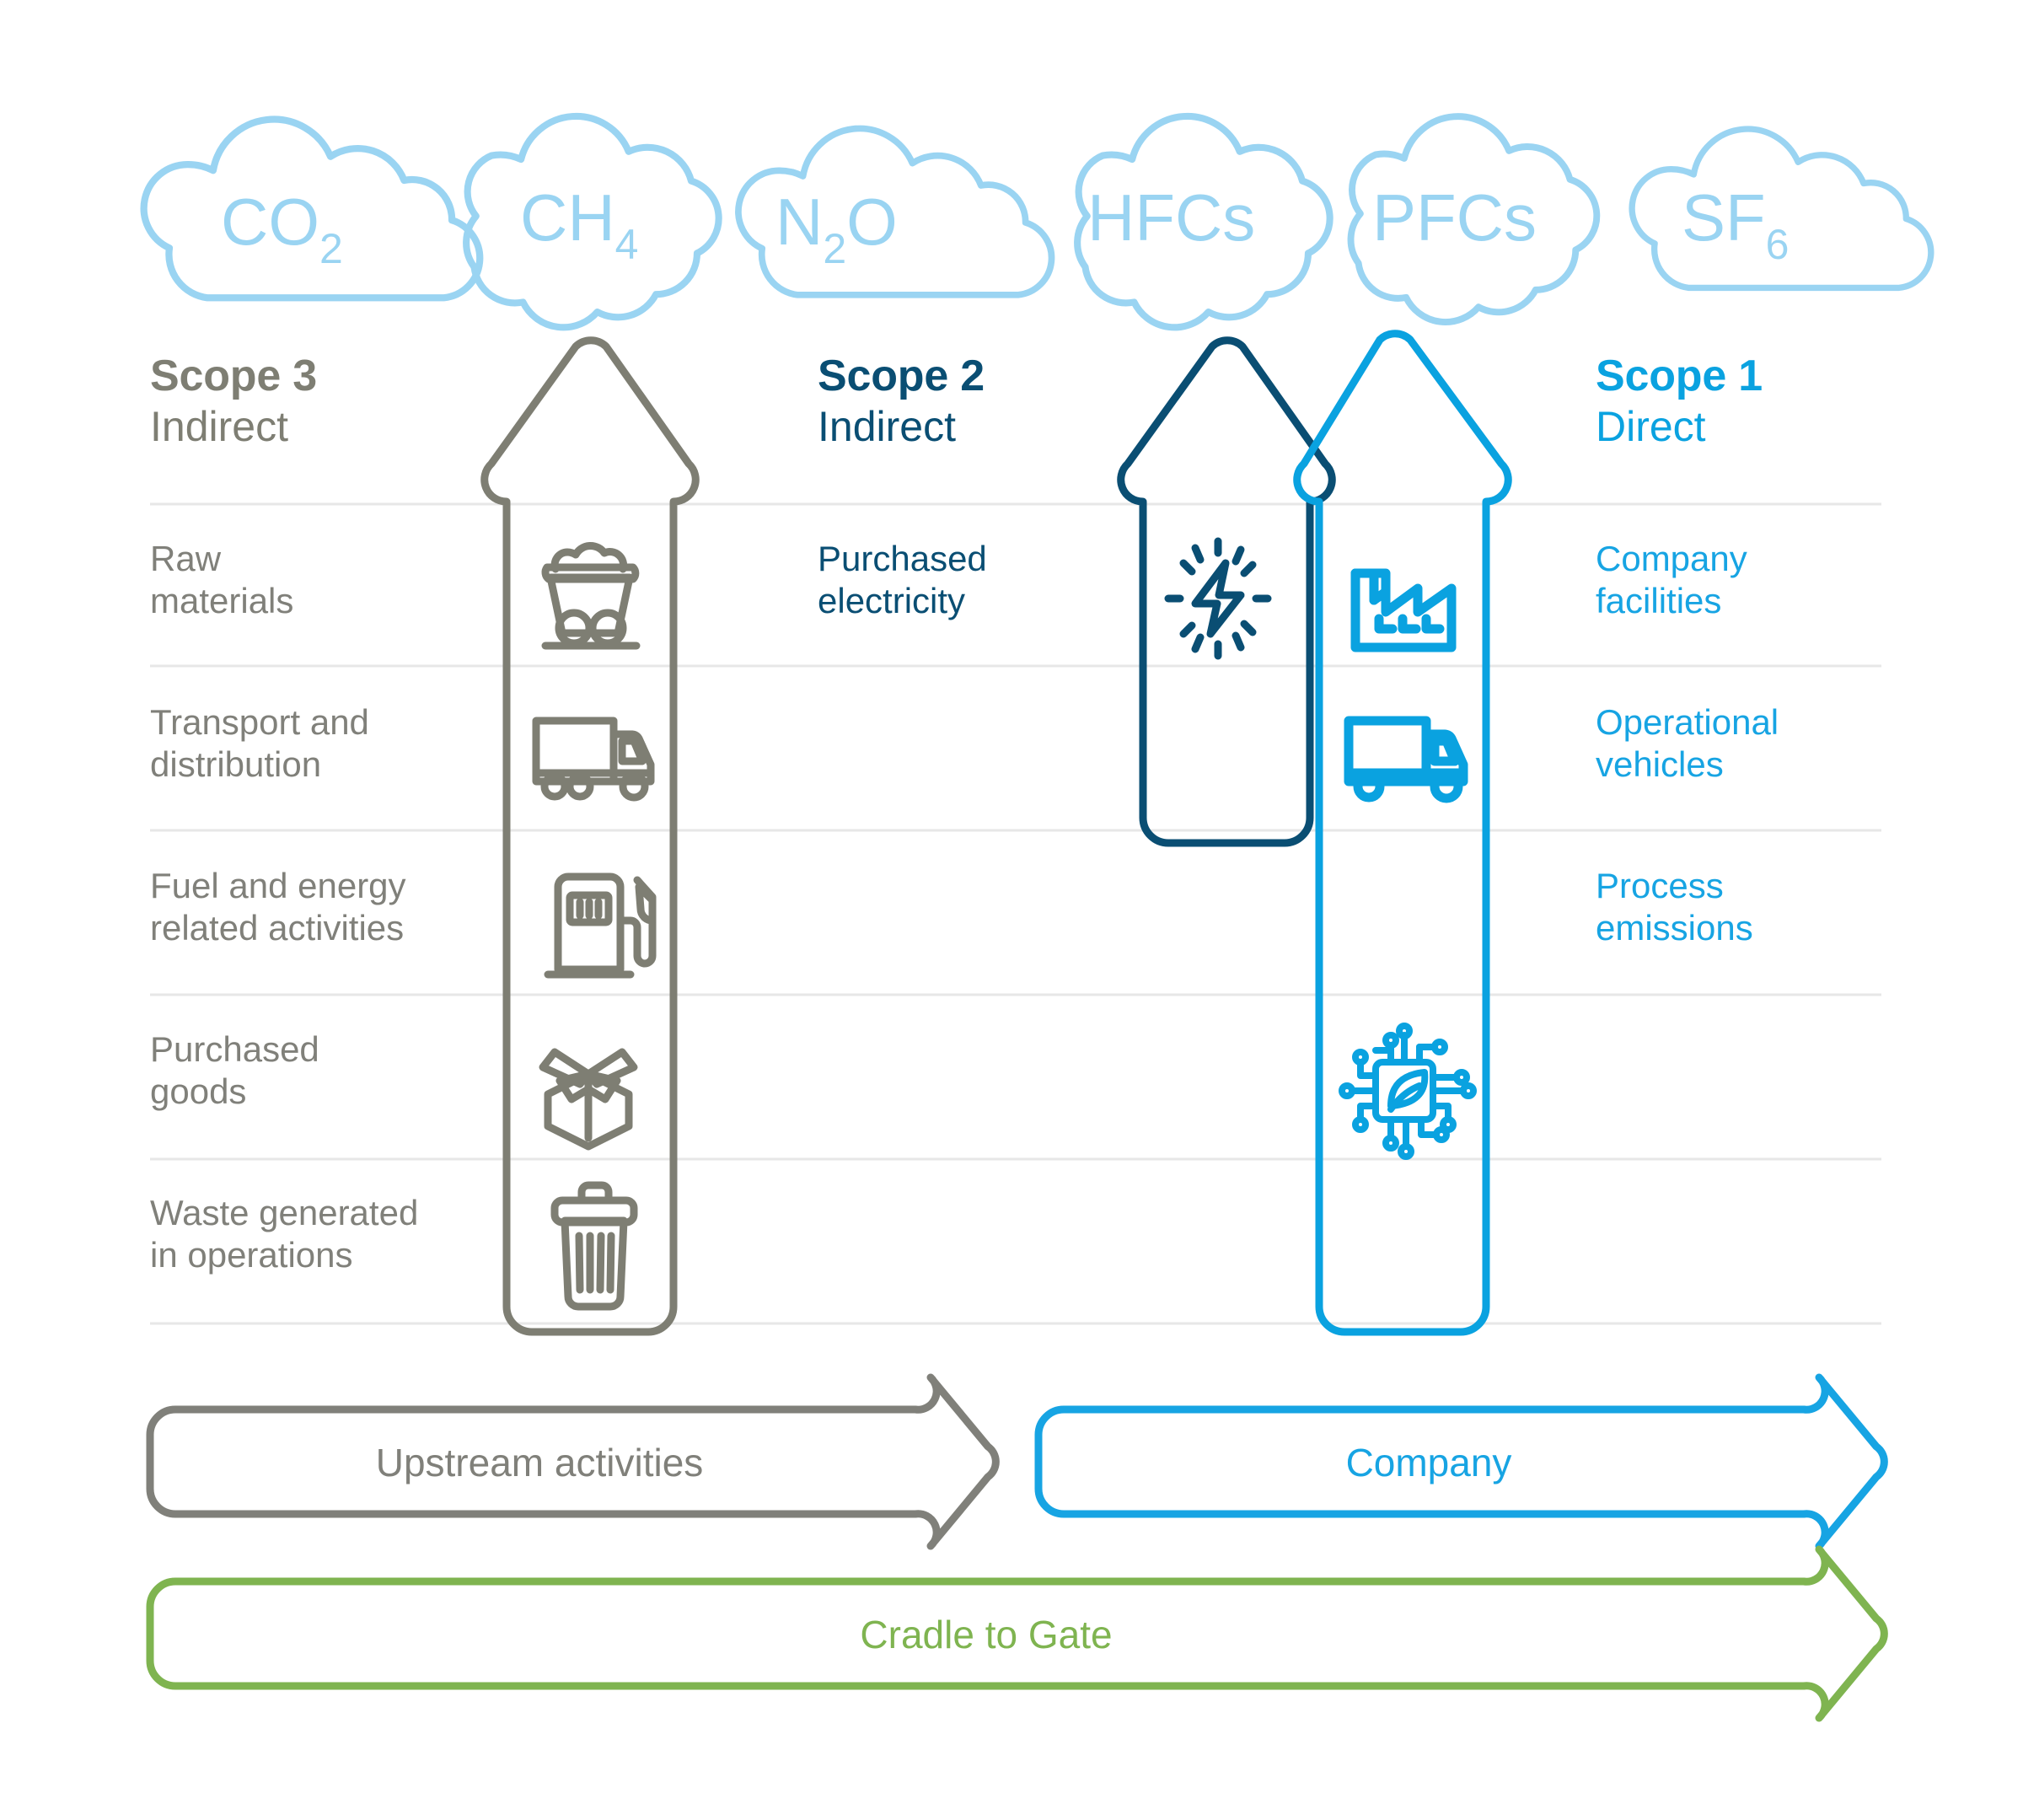  I want to click on cradle-to-gate-label: Cradle to Gate, so click(986, 1635).